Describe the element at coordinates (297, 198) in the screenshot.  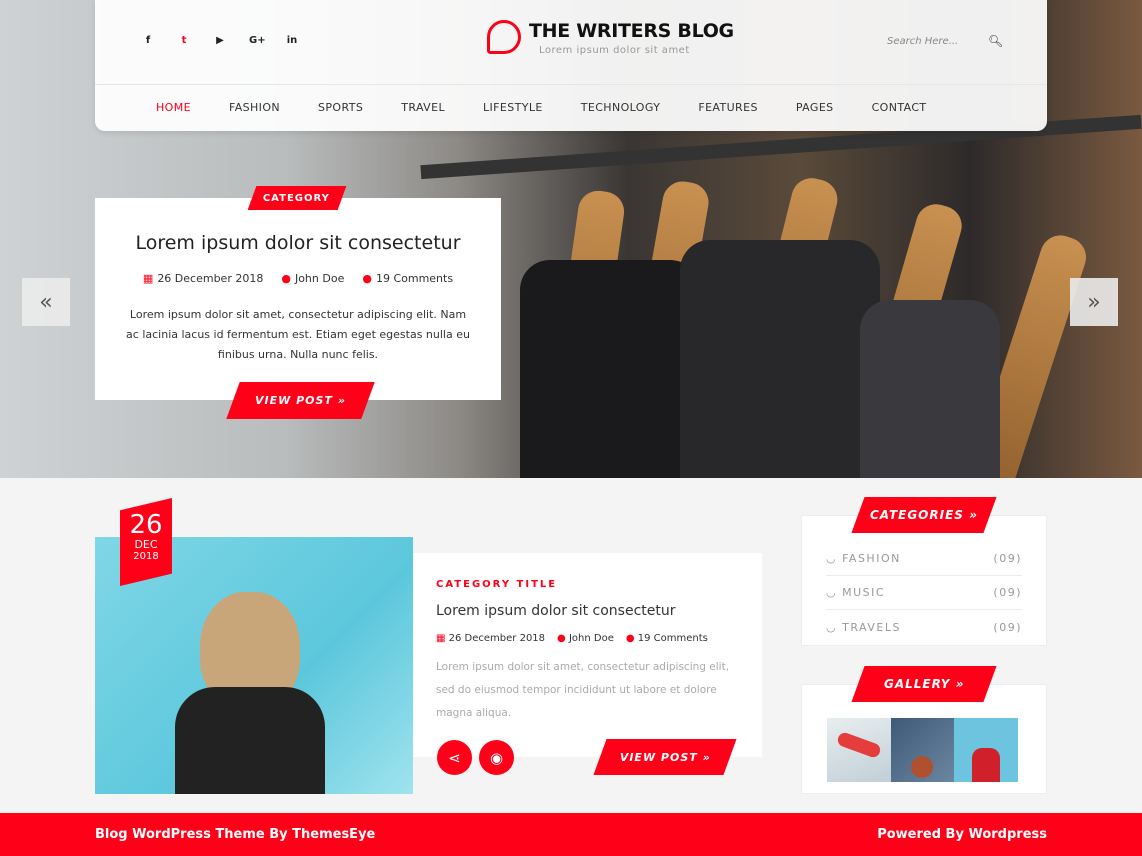
I see `slide-category-badge: CATEGORY` at that location.